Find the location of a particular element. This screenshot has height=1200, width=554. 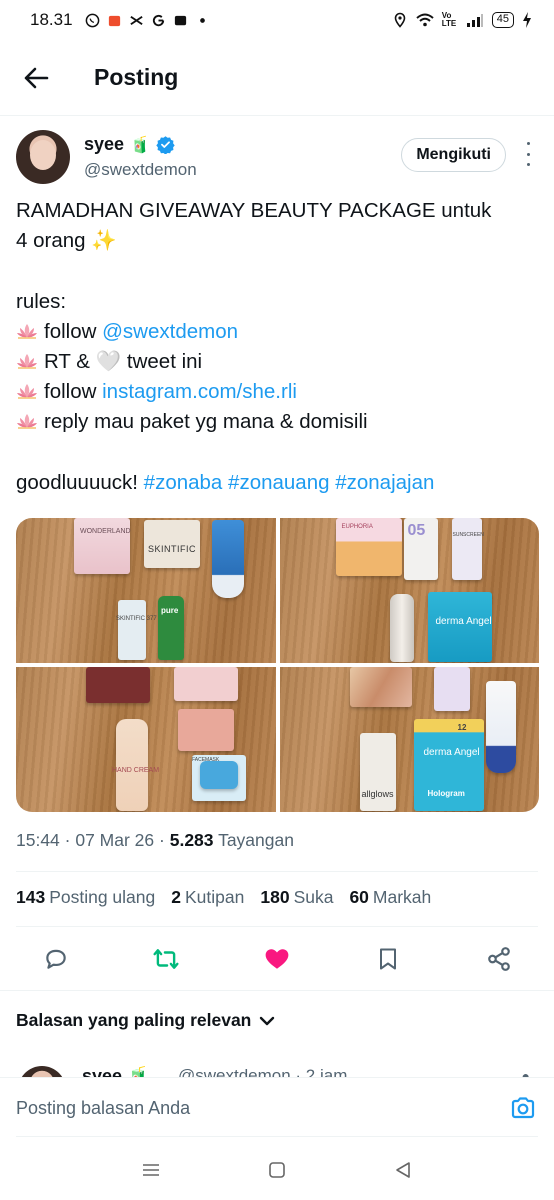

bookmarks-label: Markah is located at coordinates (402, 897).